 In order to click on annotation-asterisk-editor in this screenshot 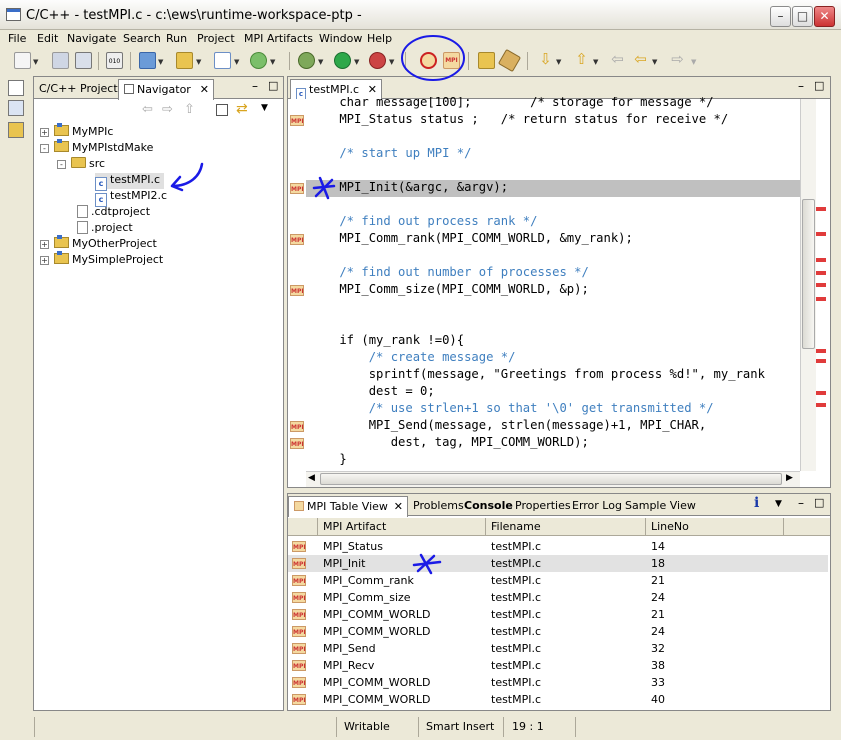, I will do `click(324, 188)`.